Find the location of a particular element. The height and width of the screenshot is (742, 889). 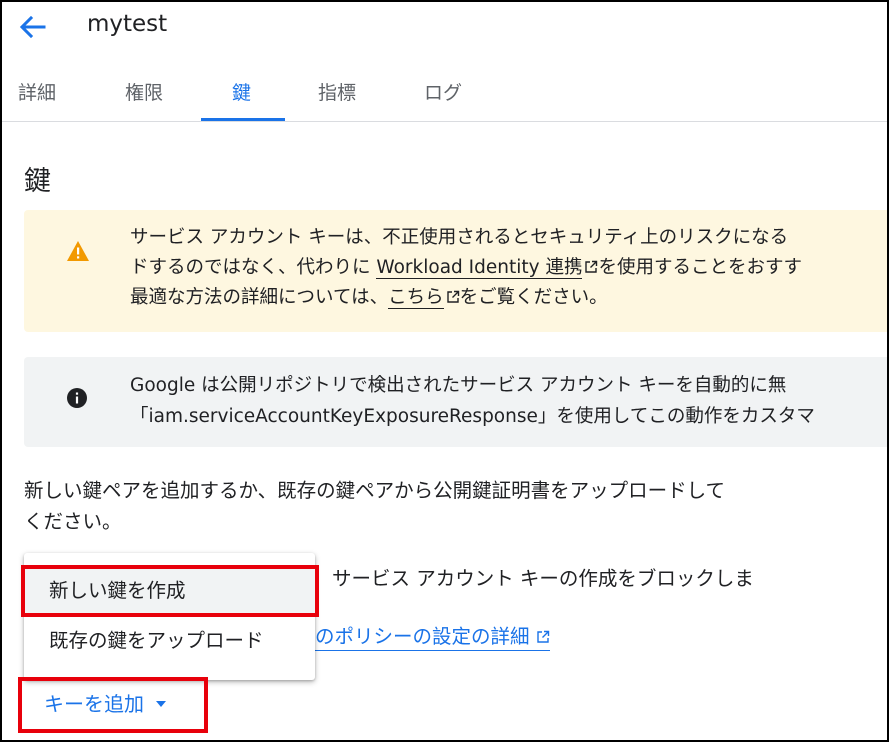

add-key-menu: 新しい鍵を作成 既存の鍵をアップロード is located at coordinates (169, 616).